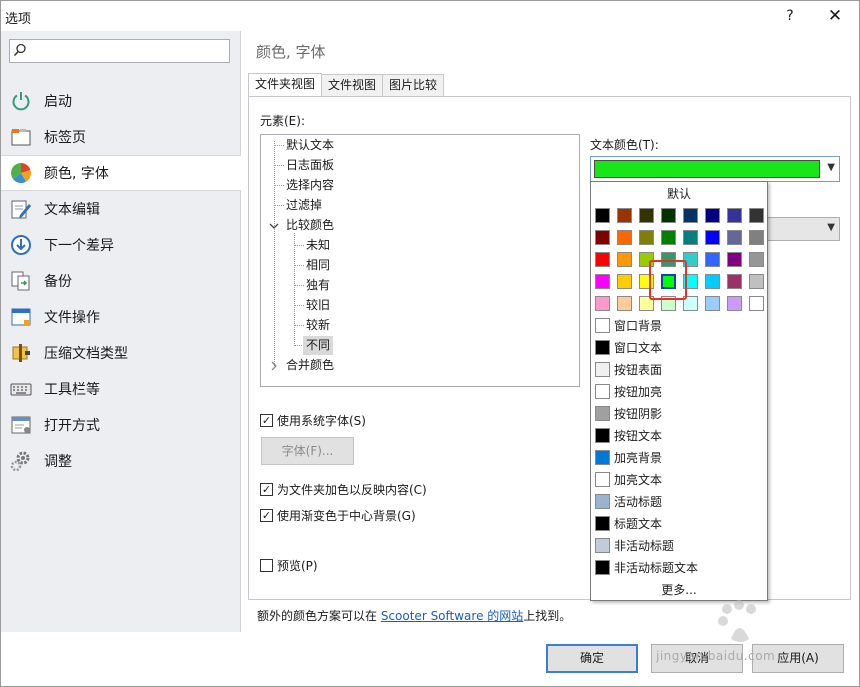 This screenshot has width=860, height=687. Describe the element at coordinates (21, 317) in the screenshot. I see `file-ops-icon` at that location.